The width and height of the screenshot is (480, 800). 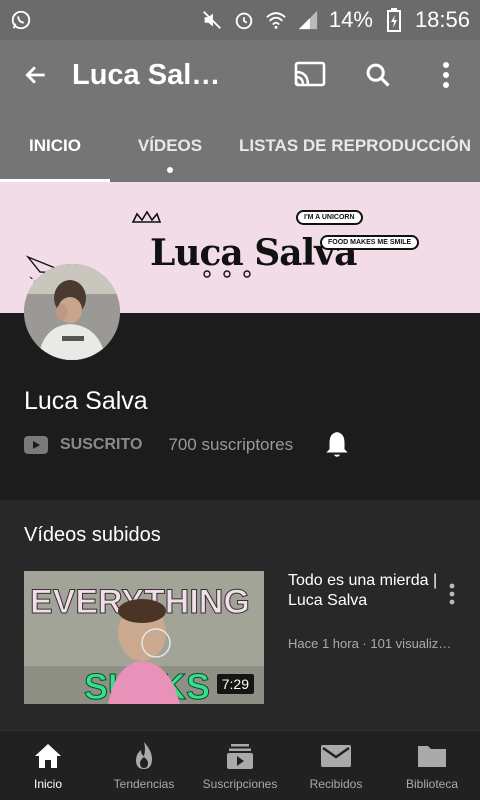 What do you see at coordinates (394, 20) in the screenshot?
I see `battery-icon` at bounding box center [394, 20].